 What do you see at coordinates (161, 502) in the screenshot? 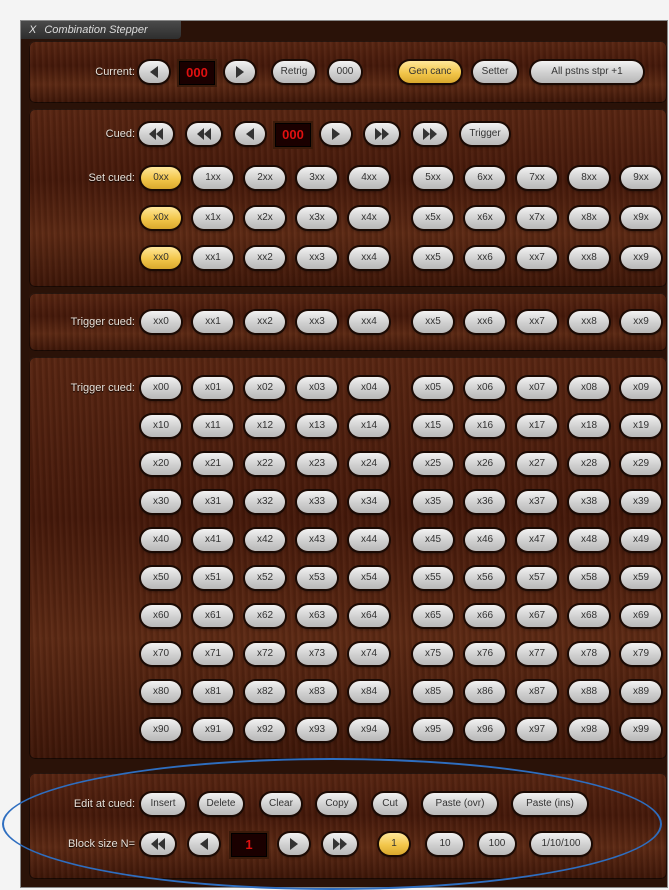
I see `trigger-cued-button-x30: x30` at bounding box center [161, 502].